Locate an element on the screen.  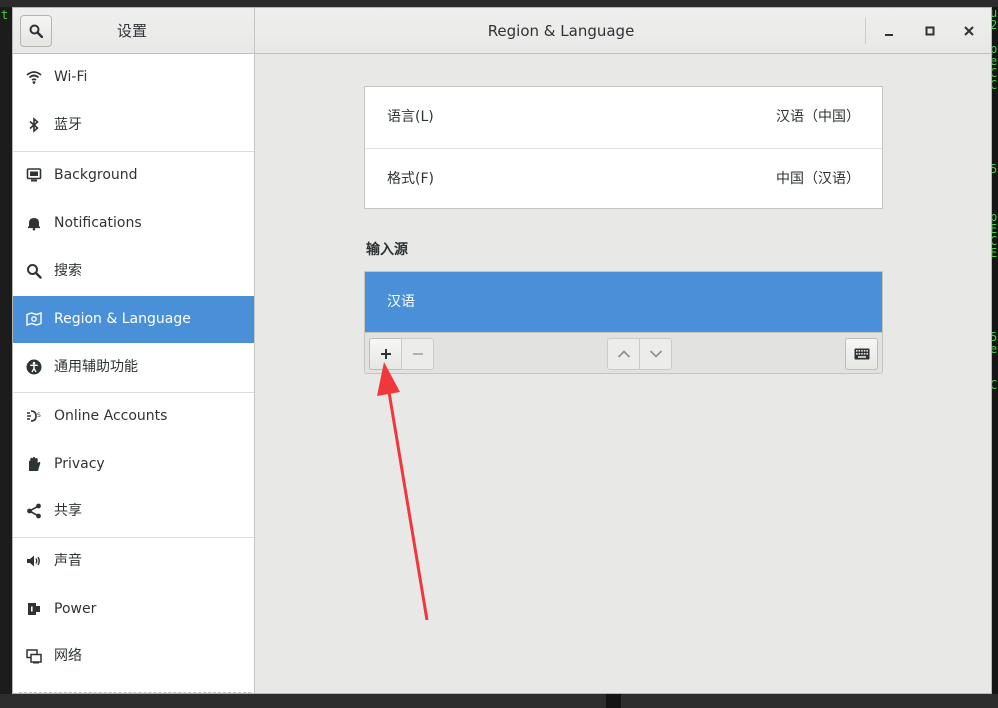
move-down-button is located at coordinates (655, 354).